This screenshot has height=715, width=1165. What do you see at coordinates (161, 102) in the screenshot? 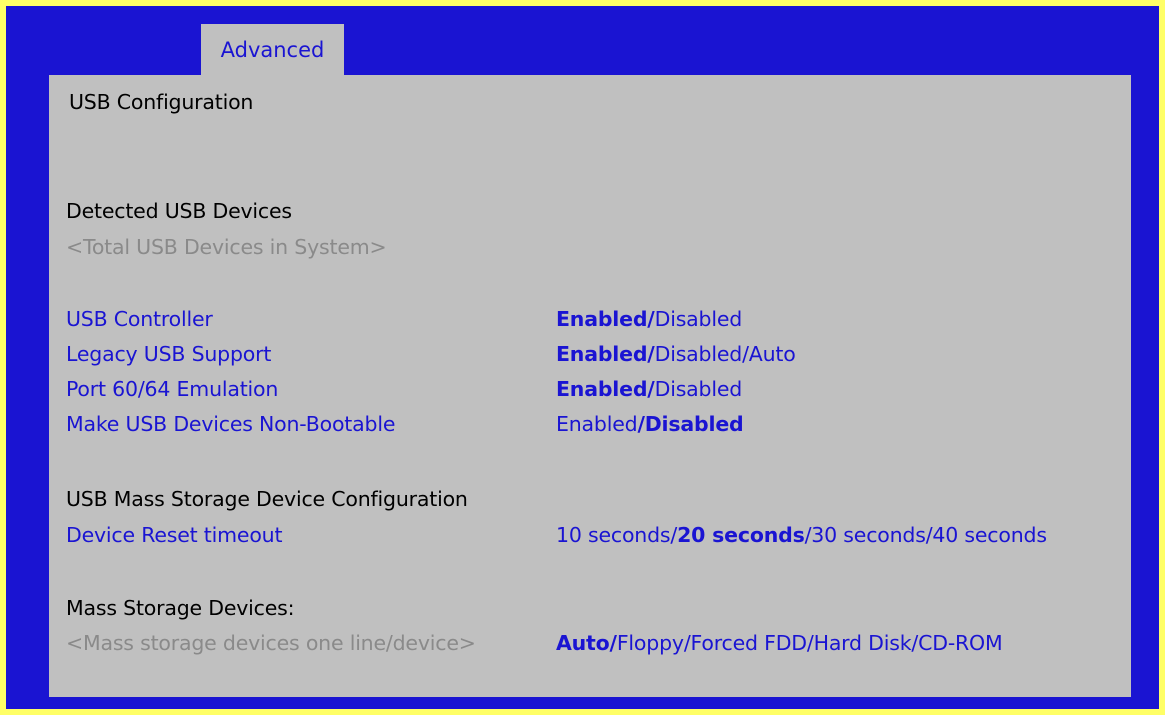
I see `page-title: USB Configuration` at bounding box center [161, 102].